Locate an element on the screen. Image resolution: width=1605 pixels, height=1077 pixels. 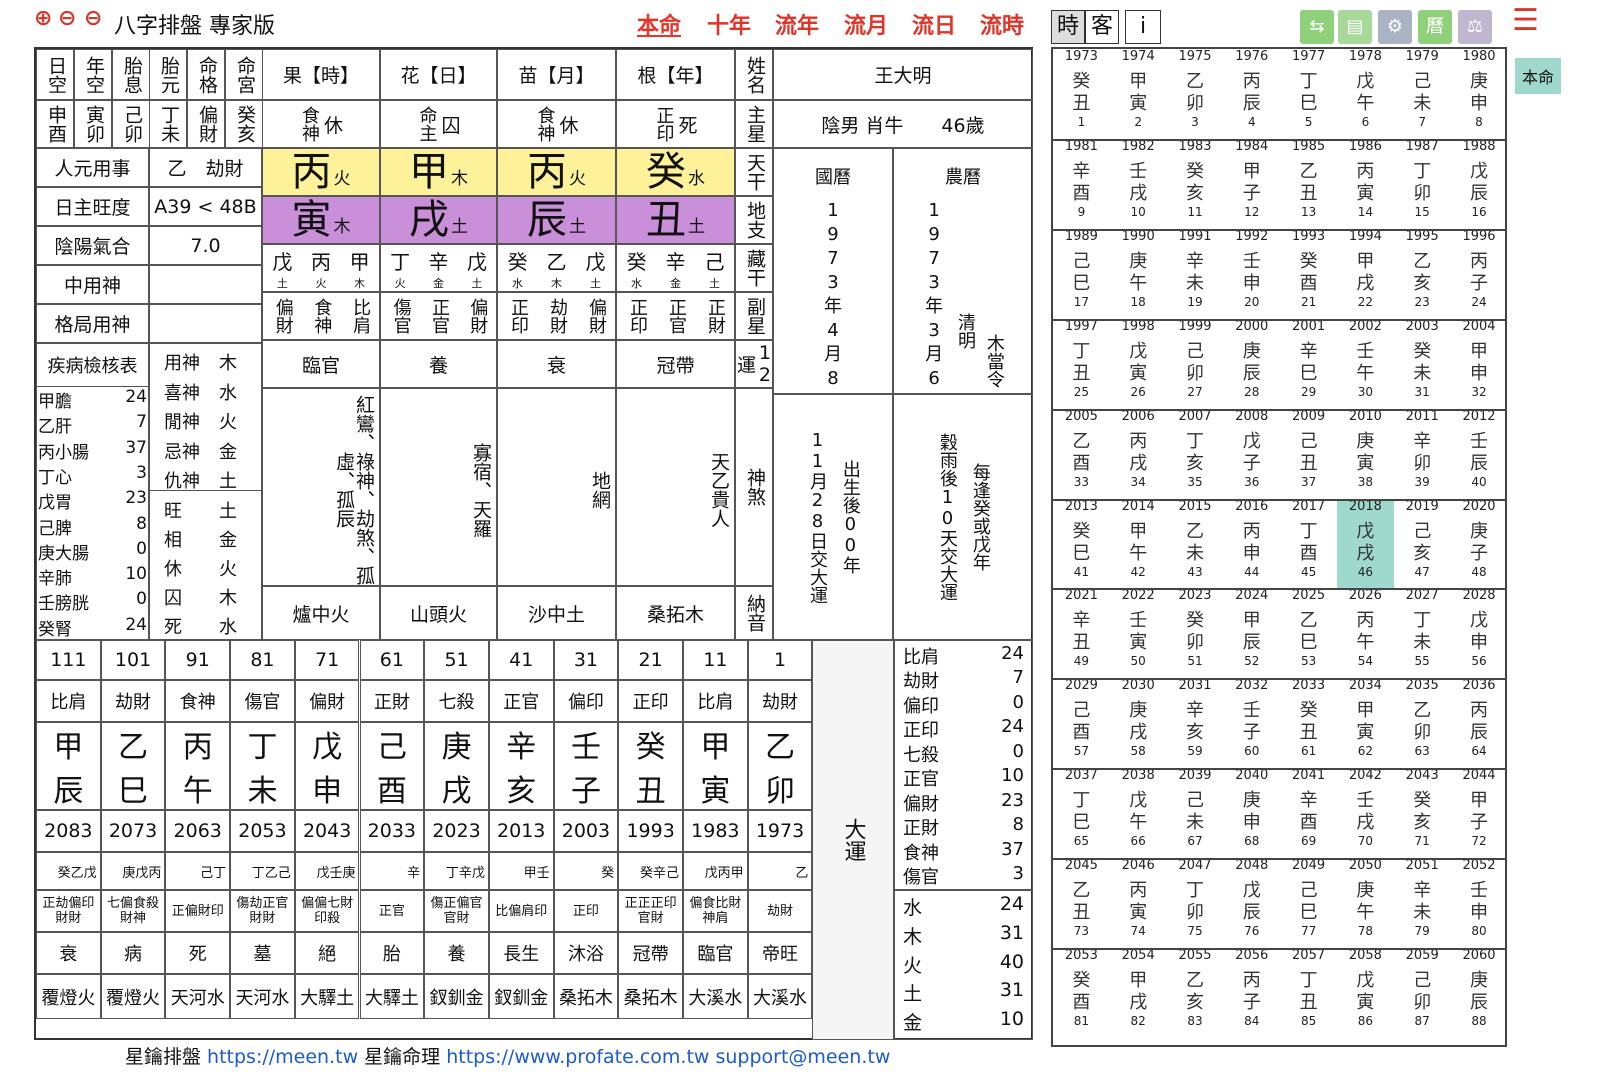
year-cell: 1985 乙丑 13 is located at coordinates (1308, 184).